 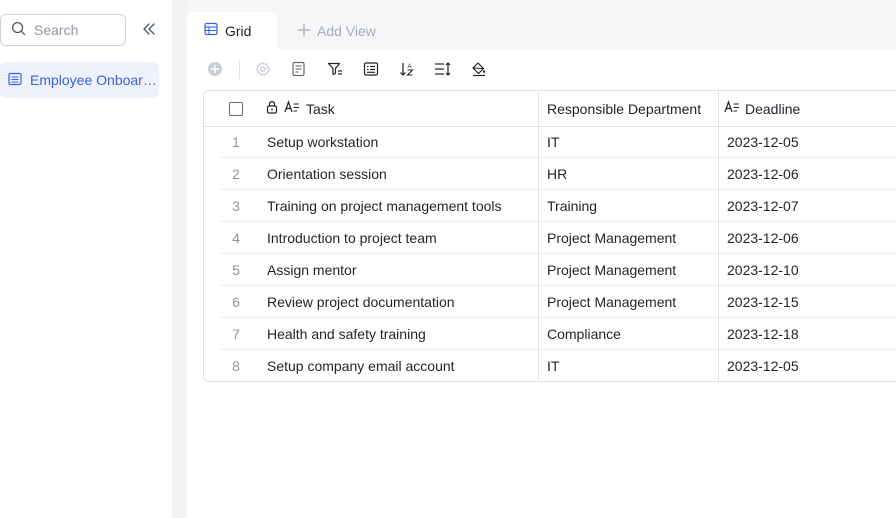 What do you see at coordinates (272, 108) in the screenshot?
I see `lock-icon` at bounding box center [272, 108].